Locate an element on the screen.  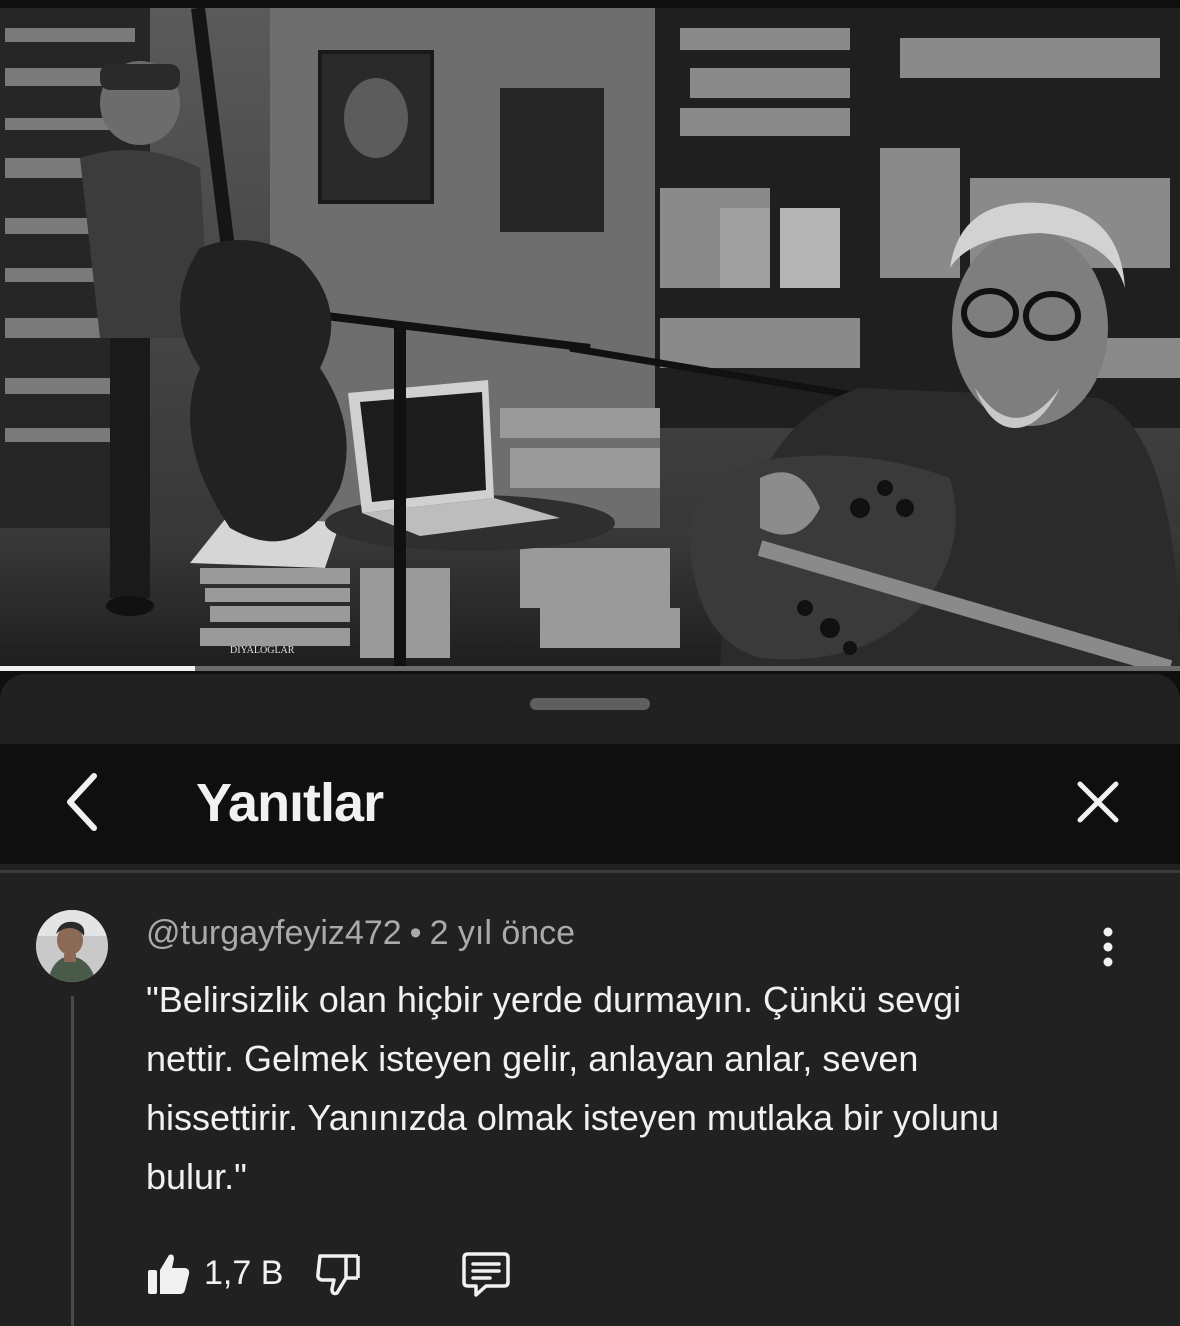
reply-button is located at coordinates (486, 1274).